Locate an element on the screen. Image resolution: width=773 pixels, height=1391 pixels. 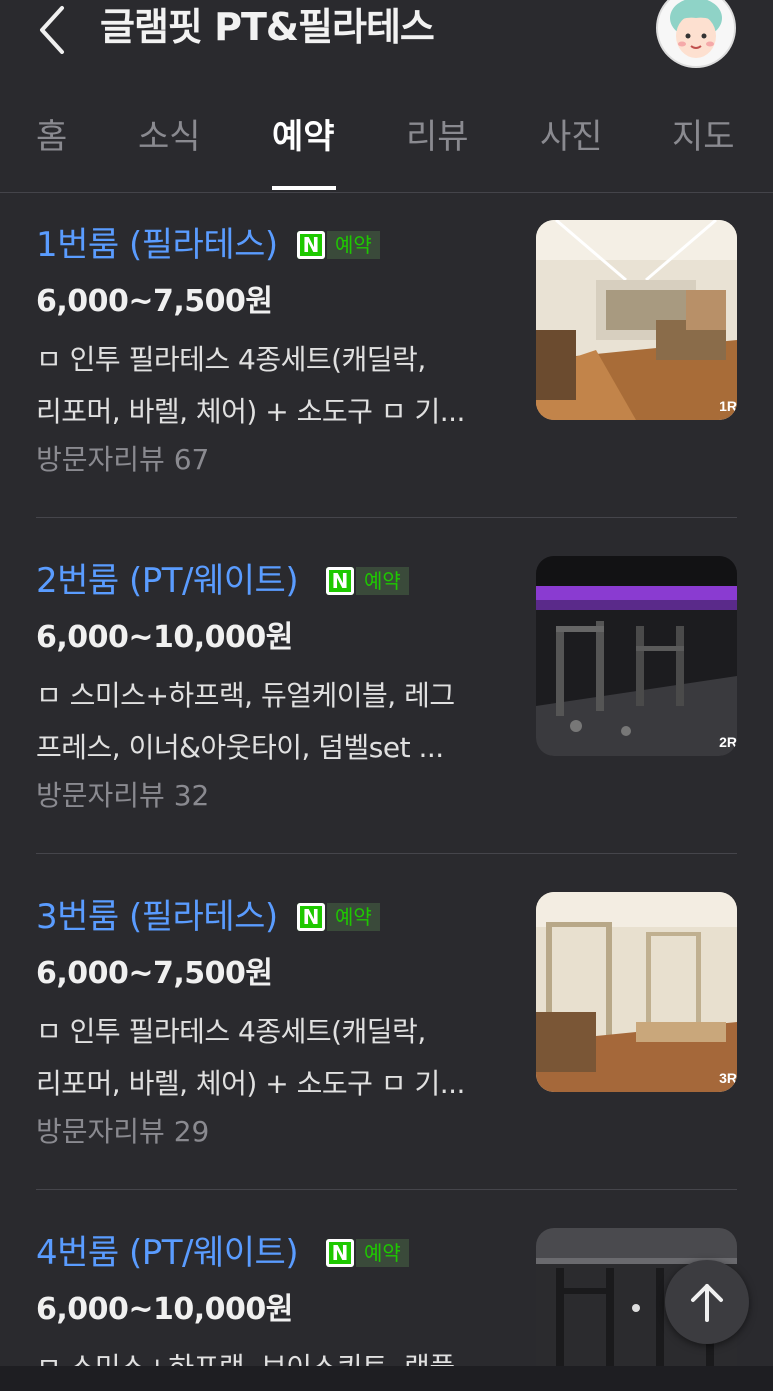
tab-news: 소식 is located at coordinates (169, 137).